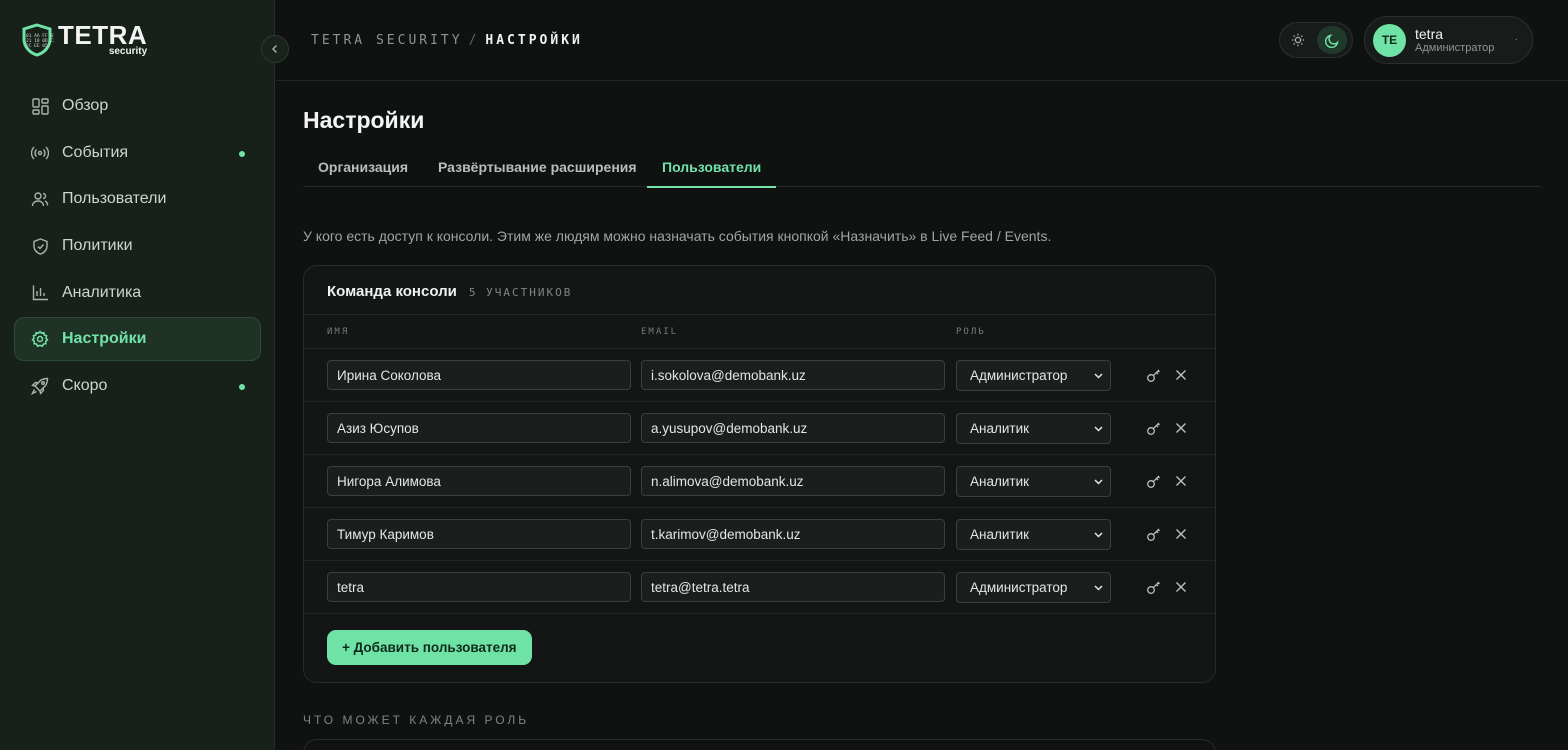 The image size is (1568, 750). Describe the element at coordinates (97, 246) in the screenshot. I see `sidebar-item-label: Политики` at that location.